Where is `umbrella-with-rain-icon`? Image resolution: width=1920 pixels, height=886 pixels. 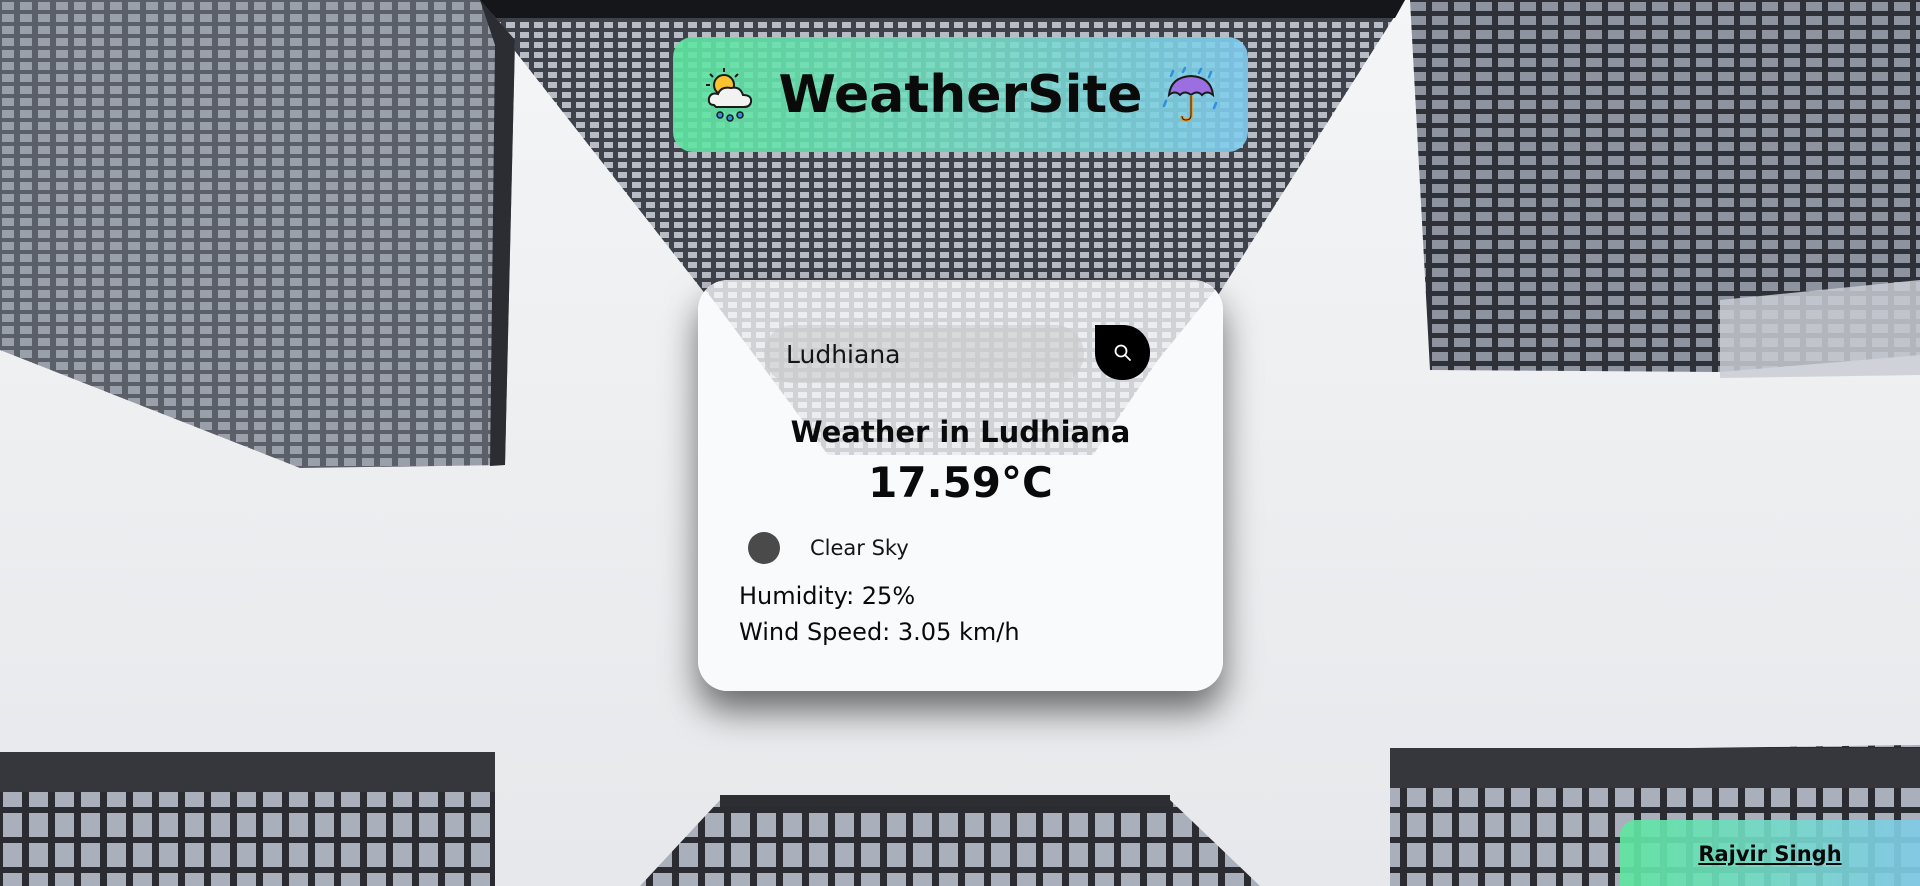 umbrella-with-rain-icon is located at coordinates (1189, 94).